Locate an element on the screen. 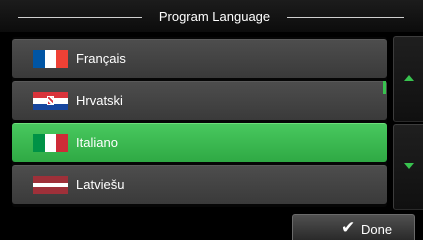 The image size is (423, 240). france-flag-icon is located at coordinates (50, 59).